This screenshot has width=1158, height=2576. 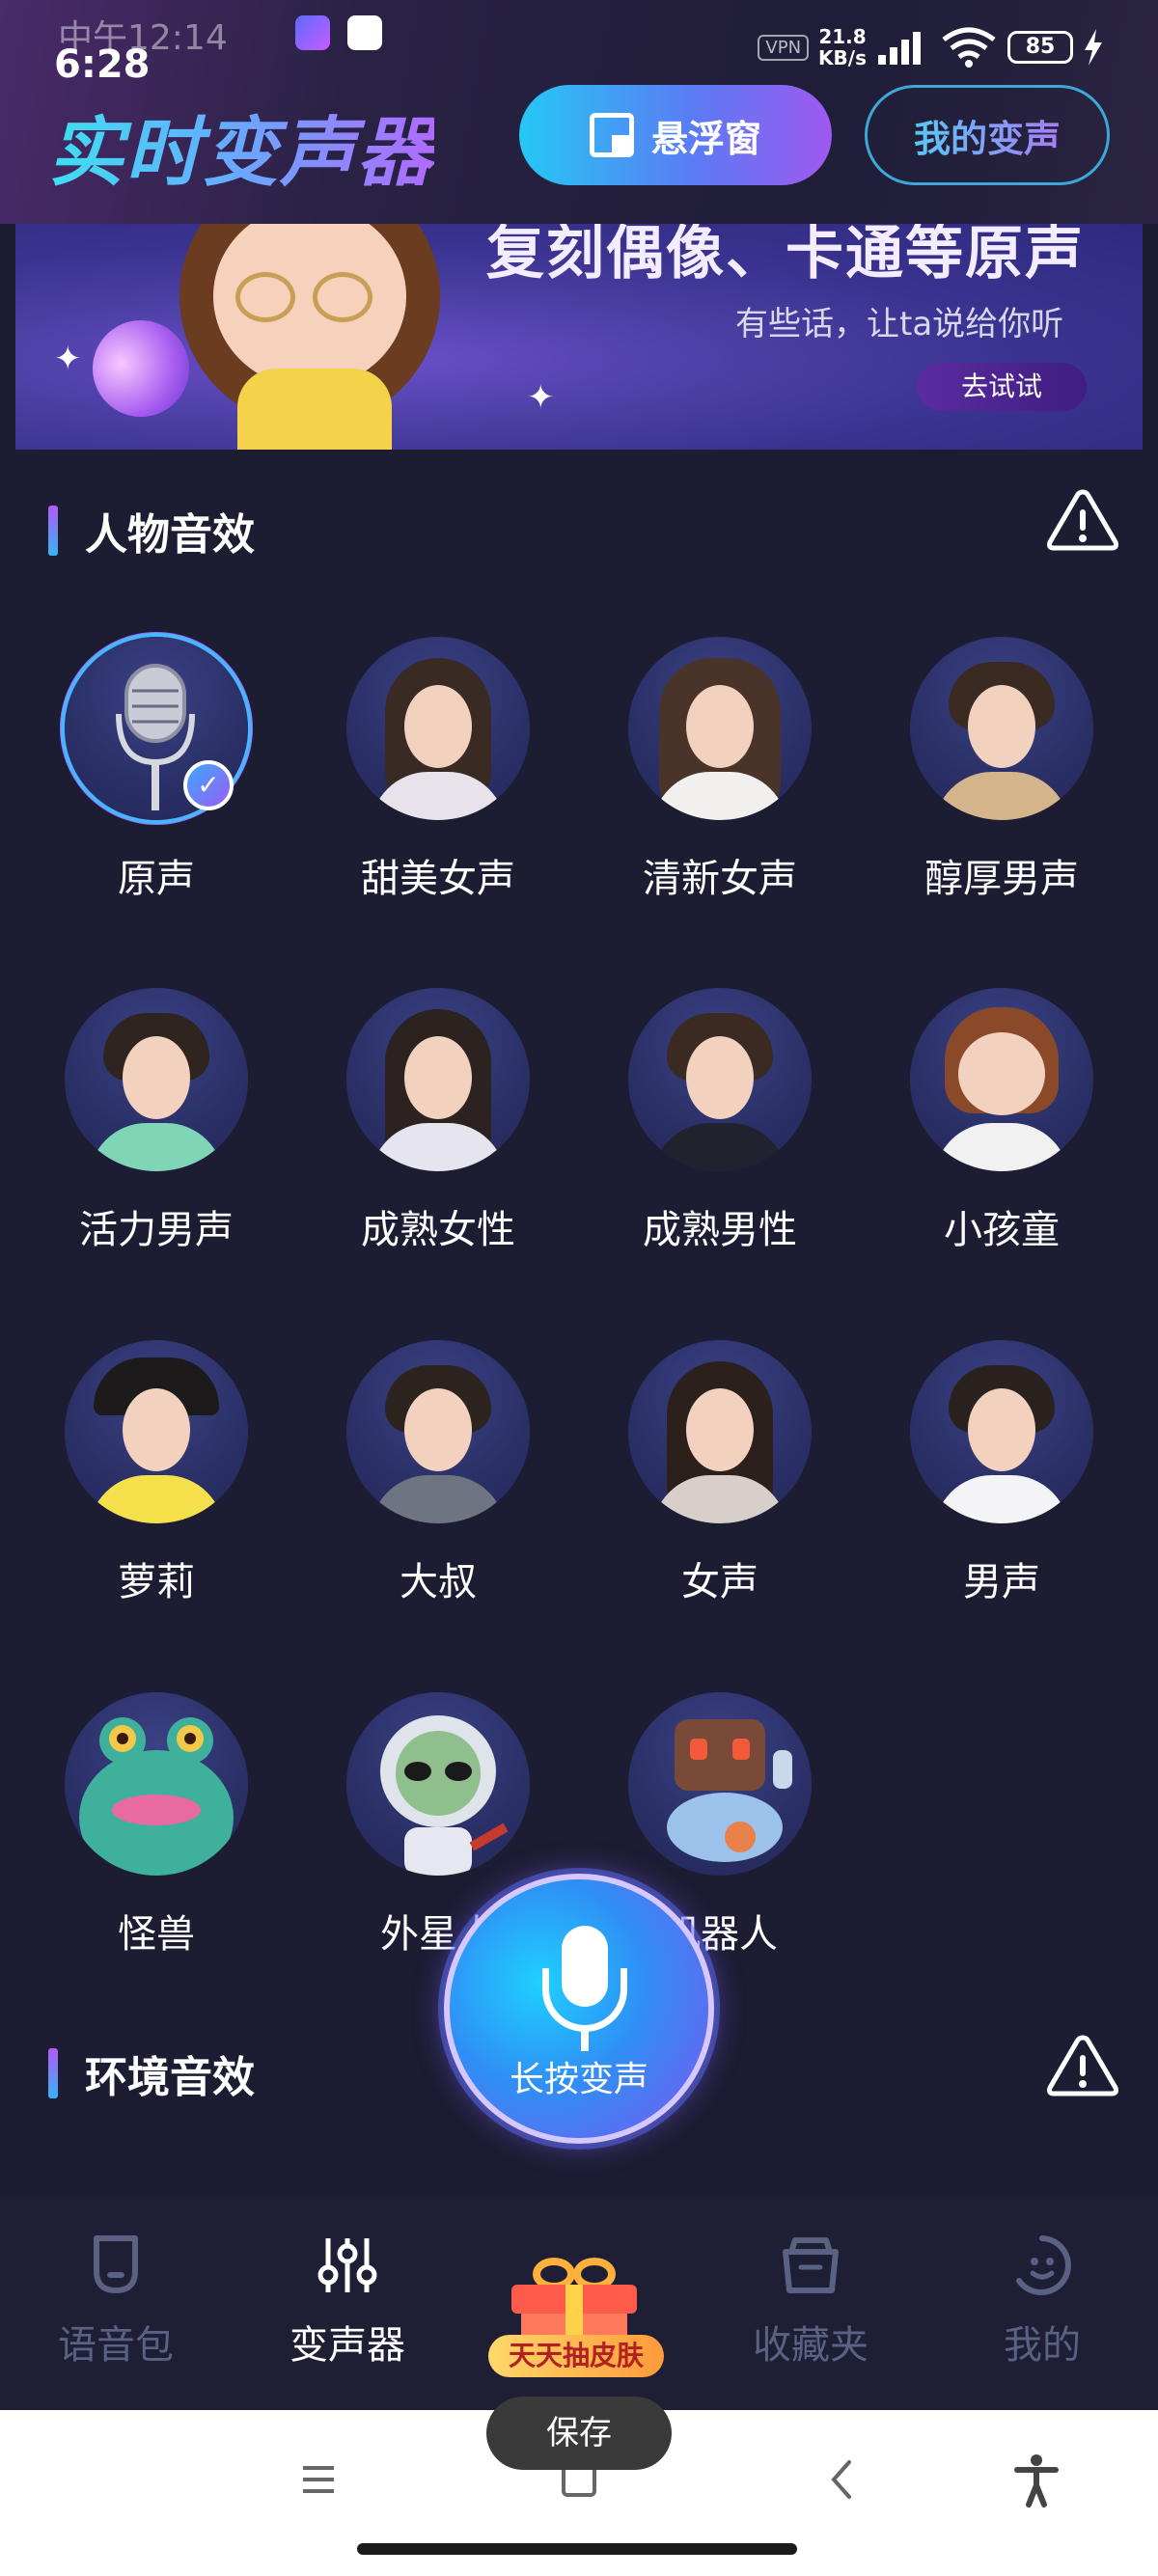 I want to click on my-voice-label: 我的变声, so click(x=987, y=135).